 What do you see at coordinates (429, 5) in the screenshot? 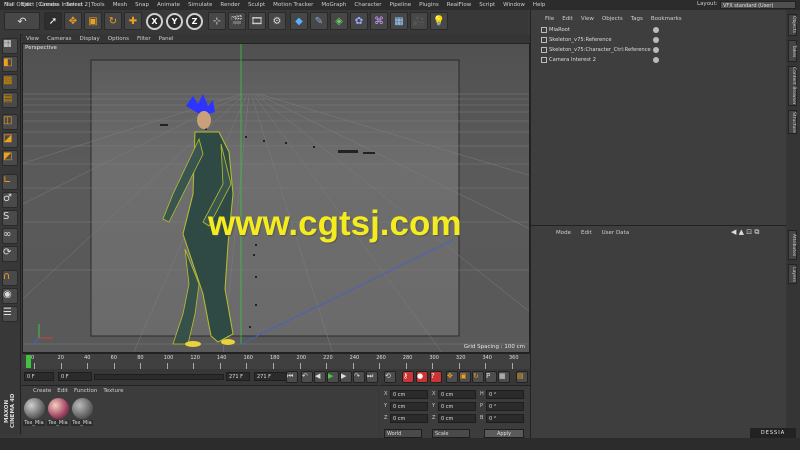
I see `menu-item: Plugins` at bounding box center [429, 5].